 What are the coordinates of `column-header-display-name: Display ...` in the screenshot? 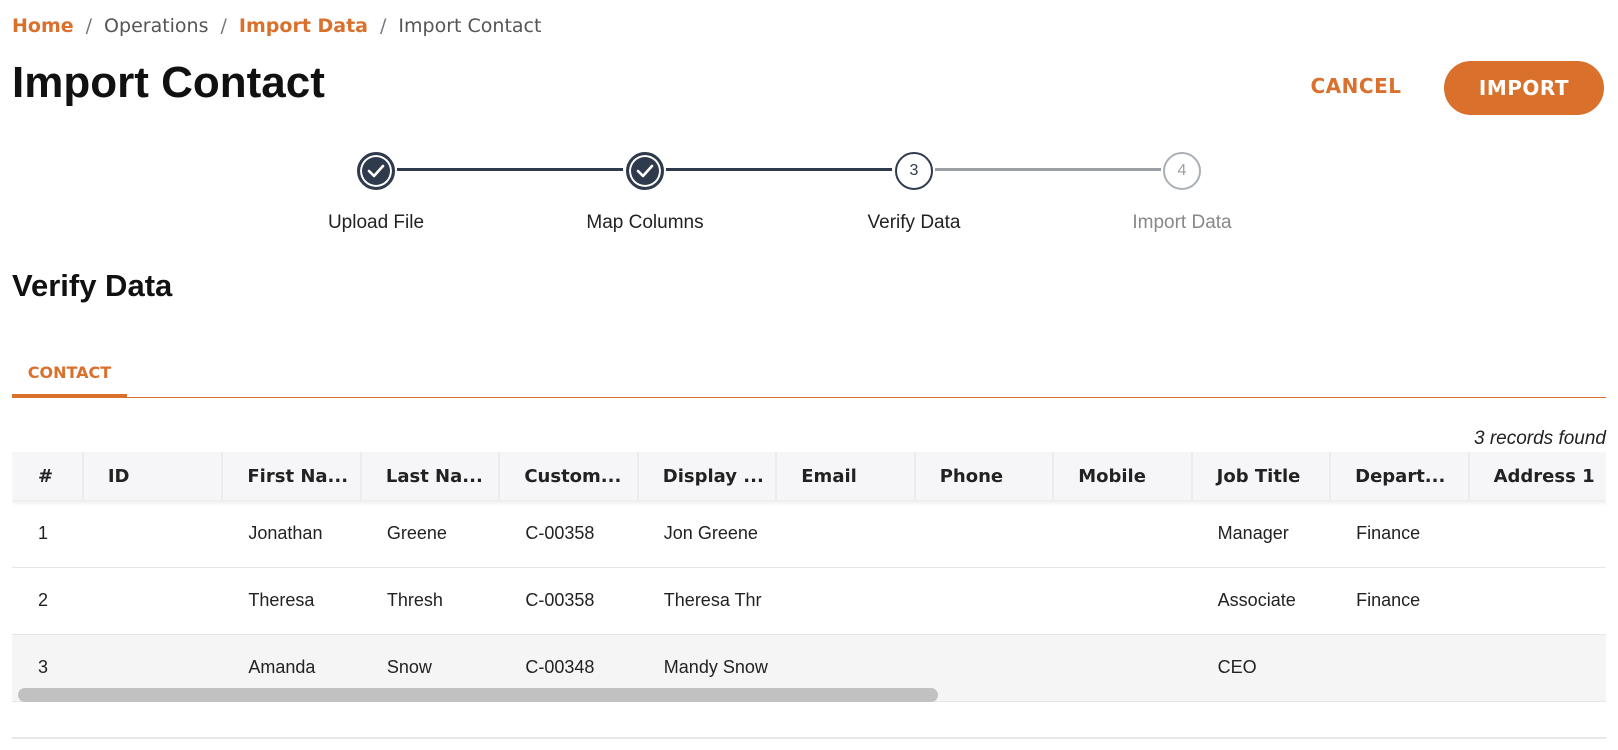 It's located at (707, 476).